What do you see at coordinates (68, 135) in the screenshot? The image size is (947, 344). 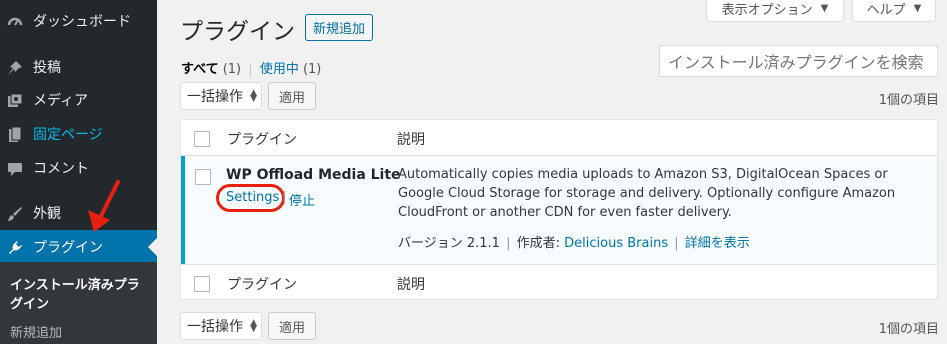 I see `menu-label-pages: 固定ページ` at bounding box center [68, 135].